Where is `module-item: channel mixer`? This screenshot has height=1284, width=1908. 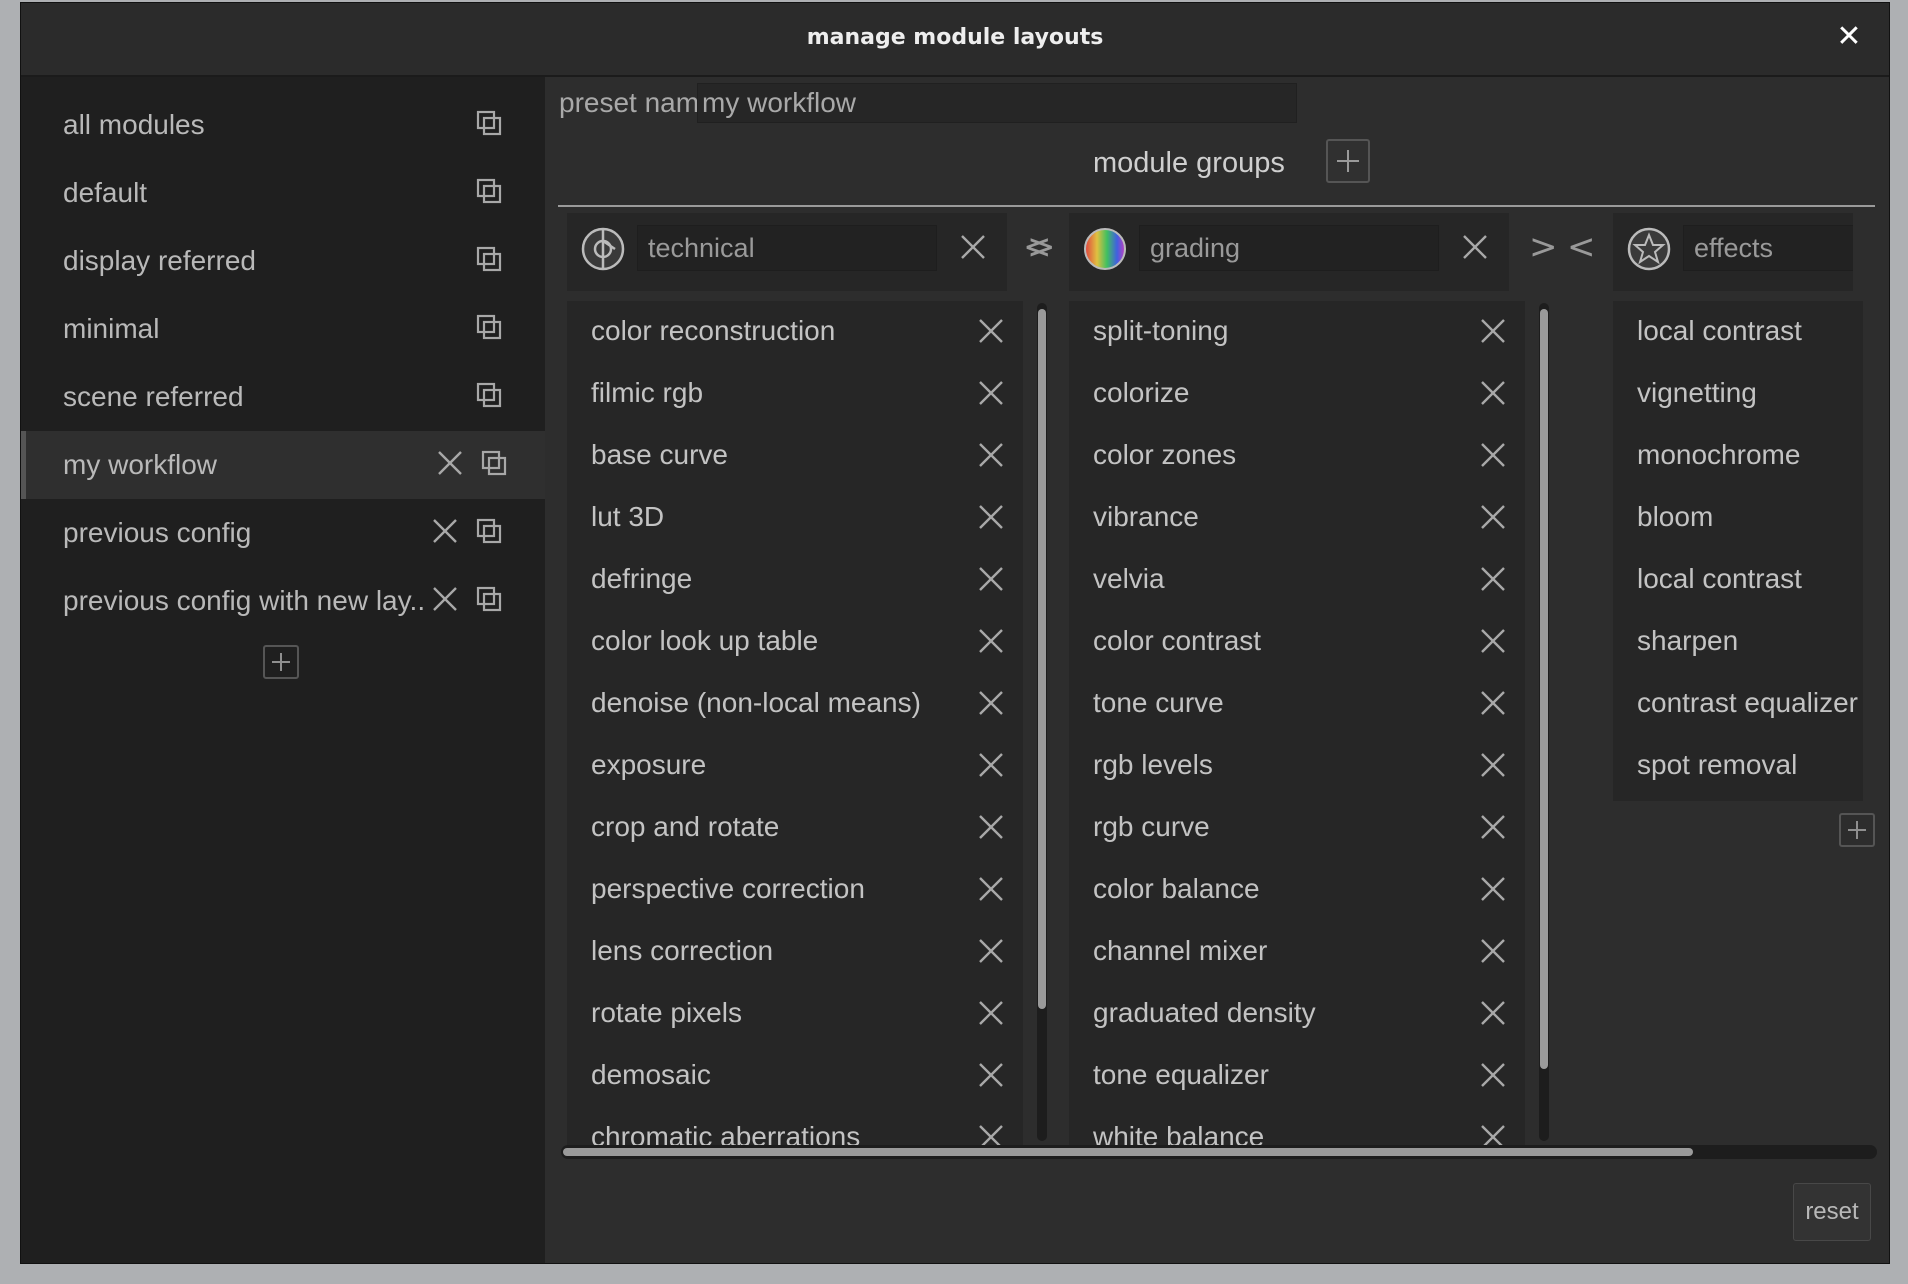 module-item: channel mixer is located at coordinates (1297, 952).